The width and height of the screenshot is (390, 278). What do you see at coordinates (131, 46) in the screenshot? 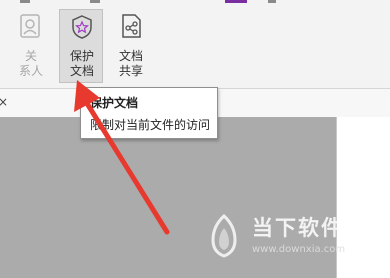
I see `share-document-button: 文档 共享` at bounding box center [131, 46].